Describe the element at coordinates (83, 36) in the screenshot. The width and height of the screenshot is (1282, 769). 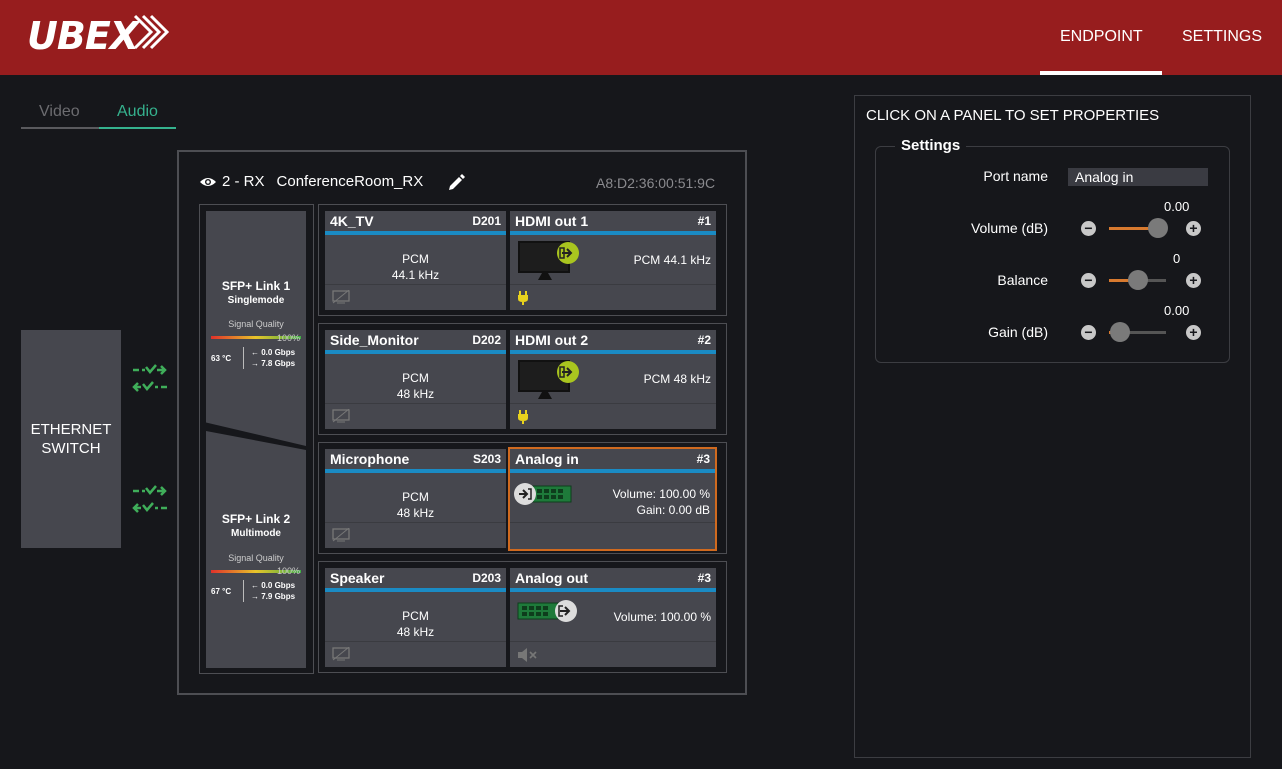
I see `ubex-logo: UBEX` at that location.